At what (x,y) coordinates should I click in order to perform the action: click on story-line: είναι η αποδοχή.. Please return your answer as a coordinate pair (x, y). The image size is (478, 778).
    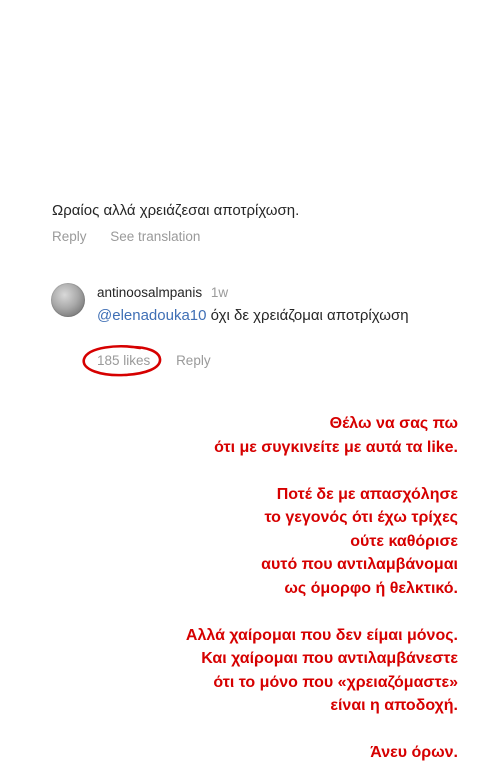
    Looking at the image, I should click on (394, 705).